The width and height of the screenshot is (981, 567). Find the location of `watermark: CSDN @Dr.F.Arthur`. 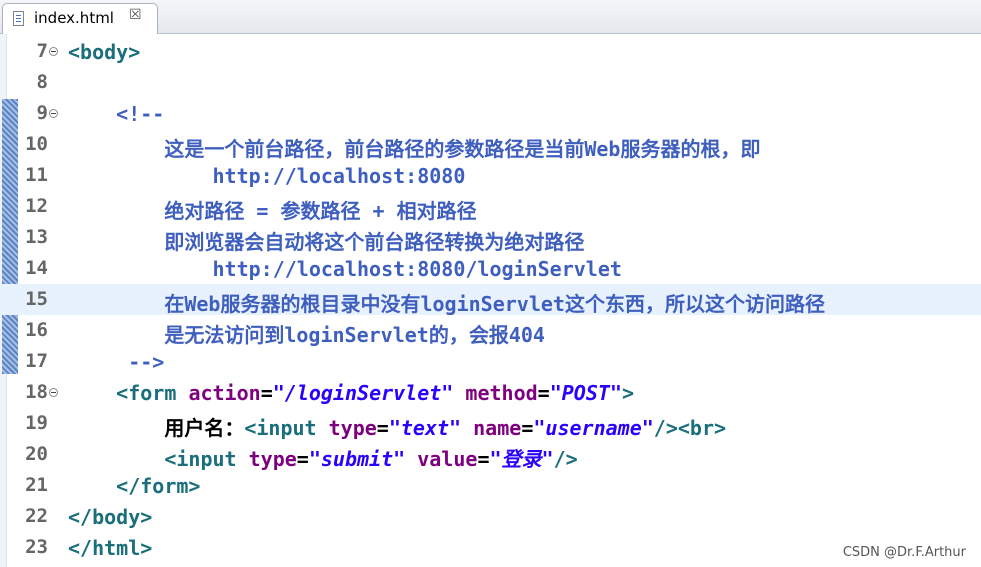

watermark: CSDN @Dr.F.Arthur is located at coordinates (904, 552).